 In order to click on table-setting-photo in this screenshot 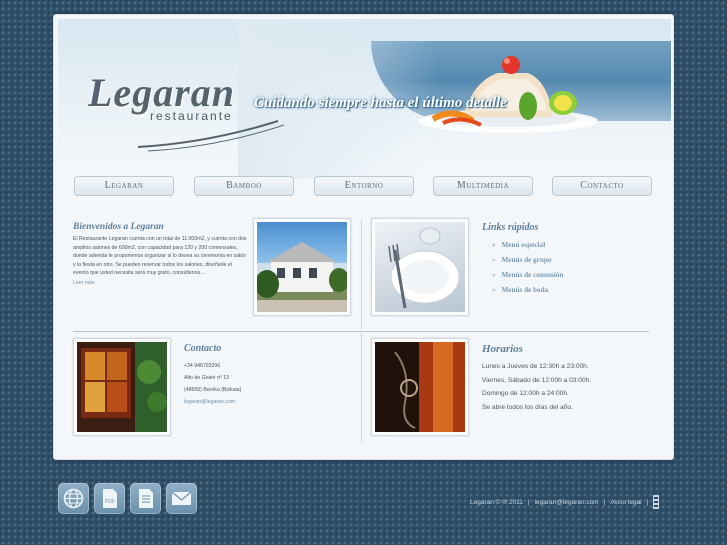, I will do `click(420, 267)`.